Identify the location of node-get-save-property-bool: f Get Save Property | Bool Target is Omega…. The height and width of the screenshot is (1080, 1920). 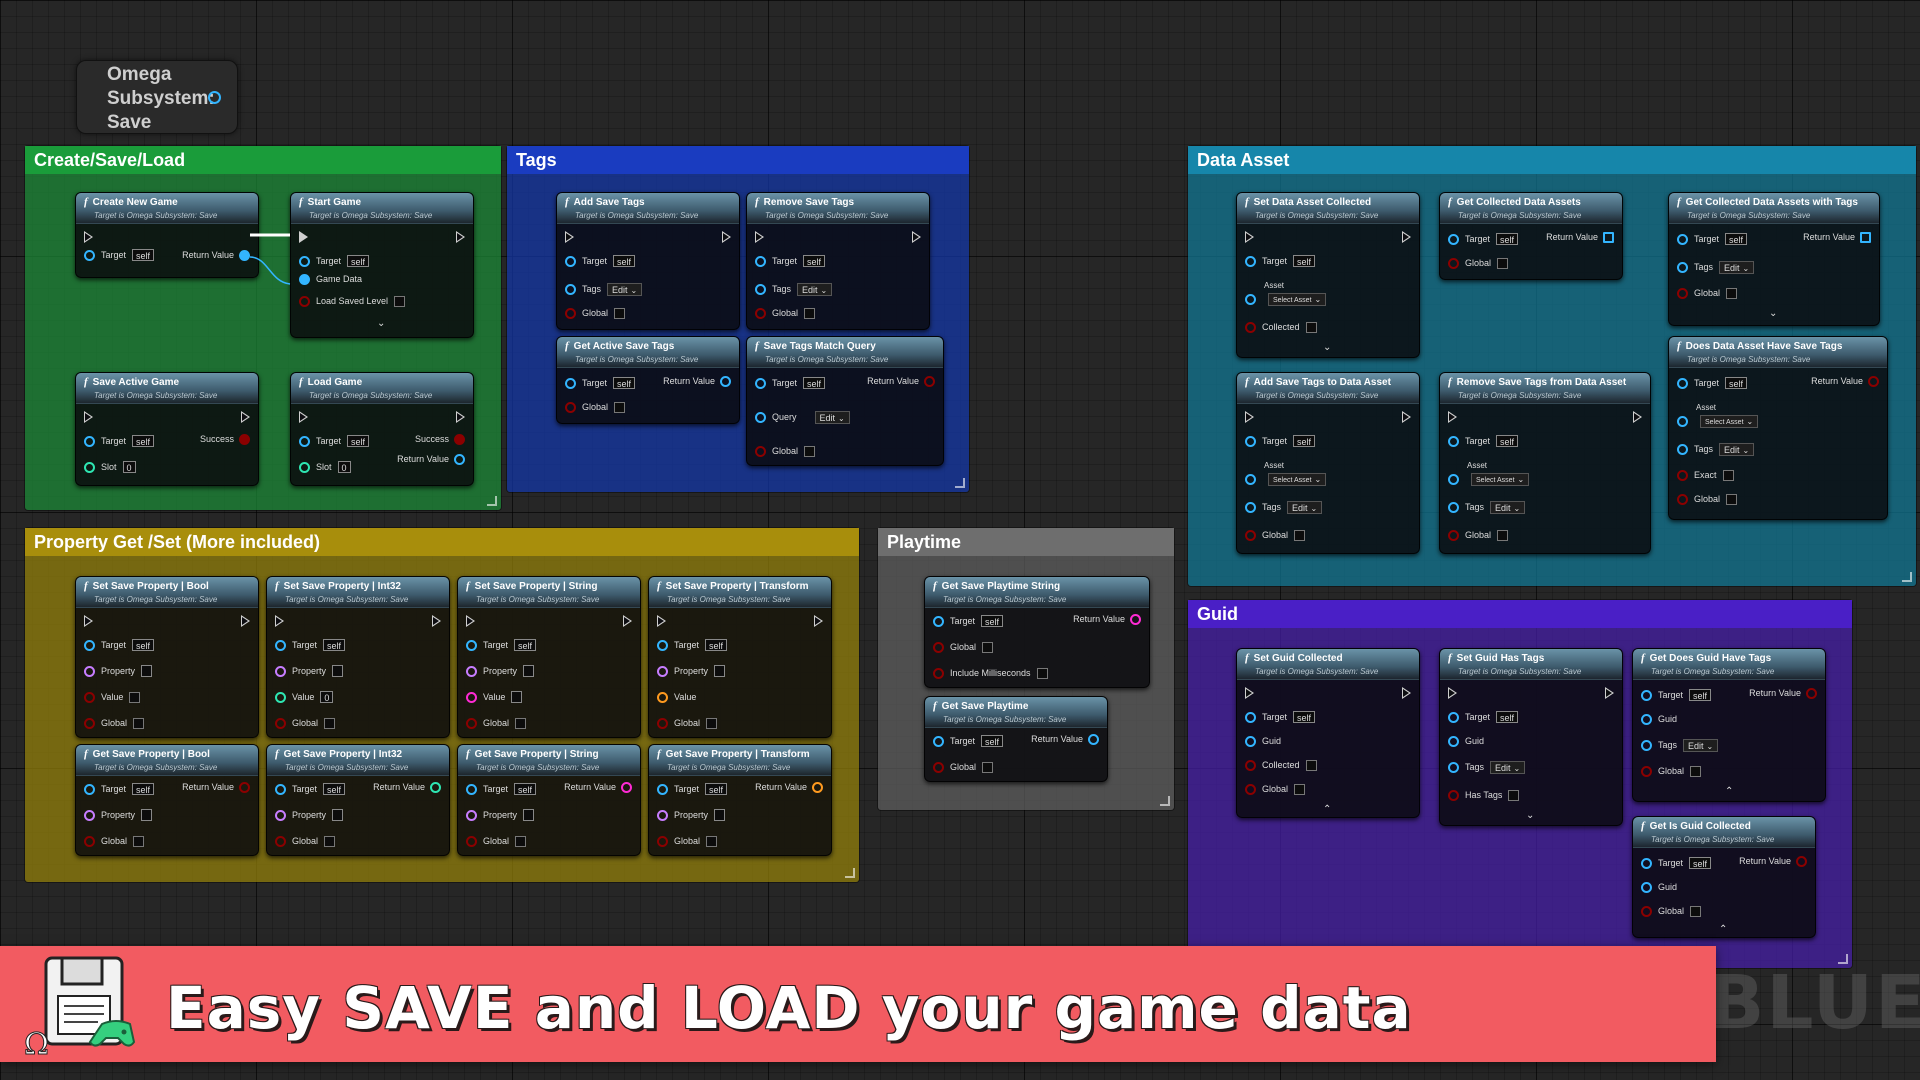
(167, 800).